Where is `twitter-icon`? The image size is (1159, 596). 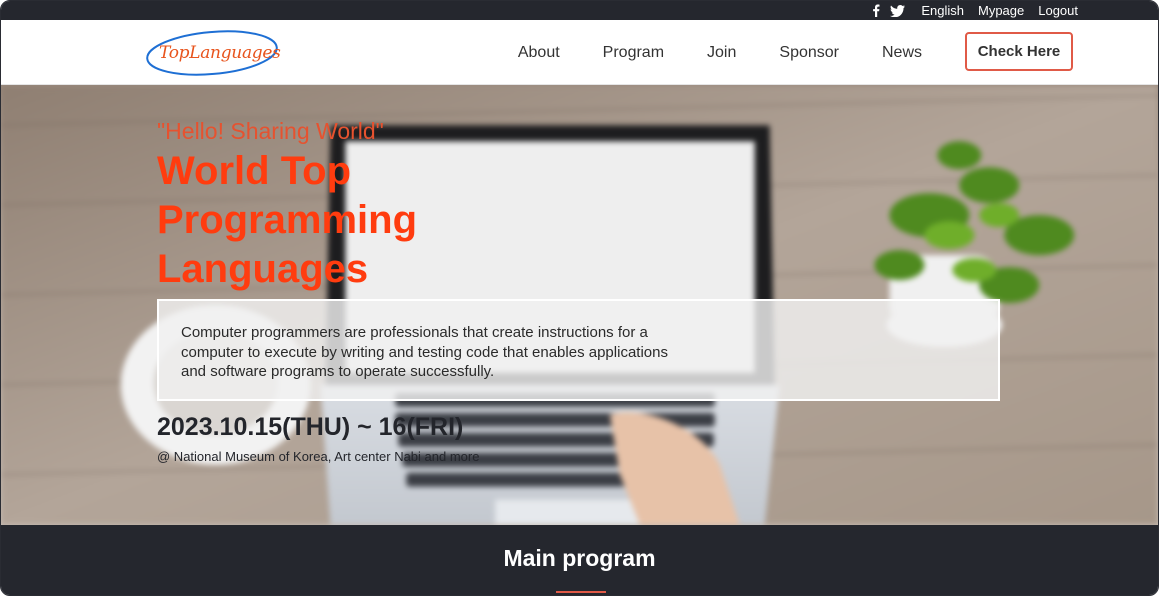
twitter-icon is located at coordinates (898, 10).